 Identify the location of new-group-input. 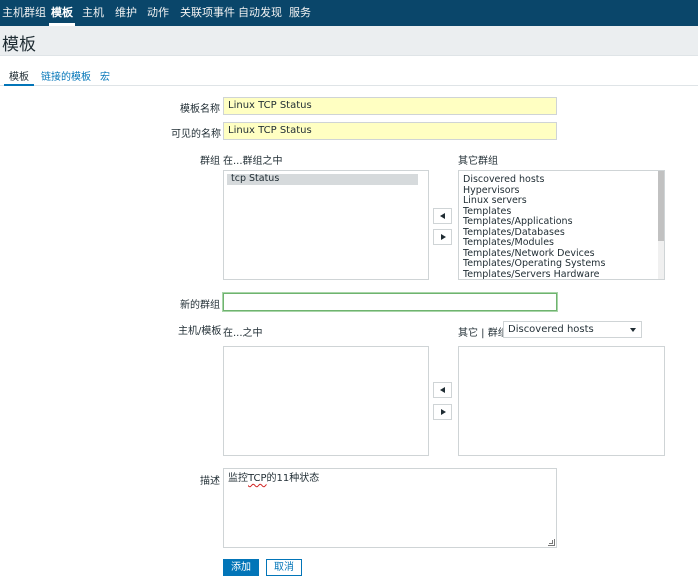
(390, 302).